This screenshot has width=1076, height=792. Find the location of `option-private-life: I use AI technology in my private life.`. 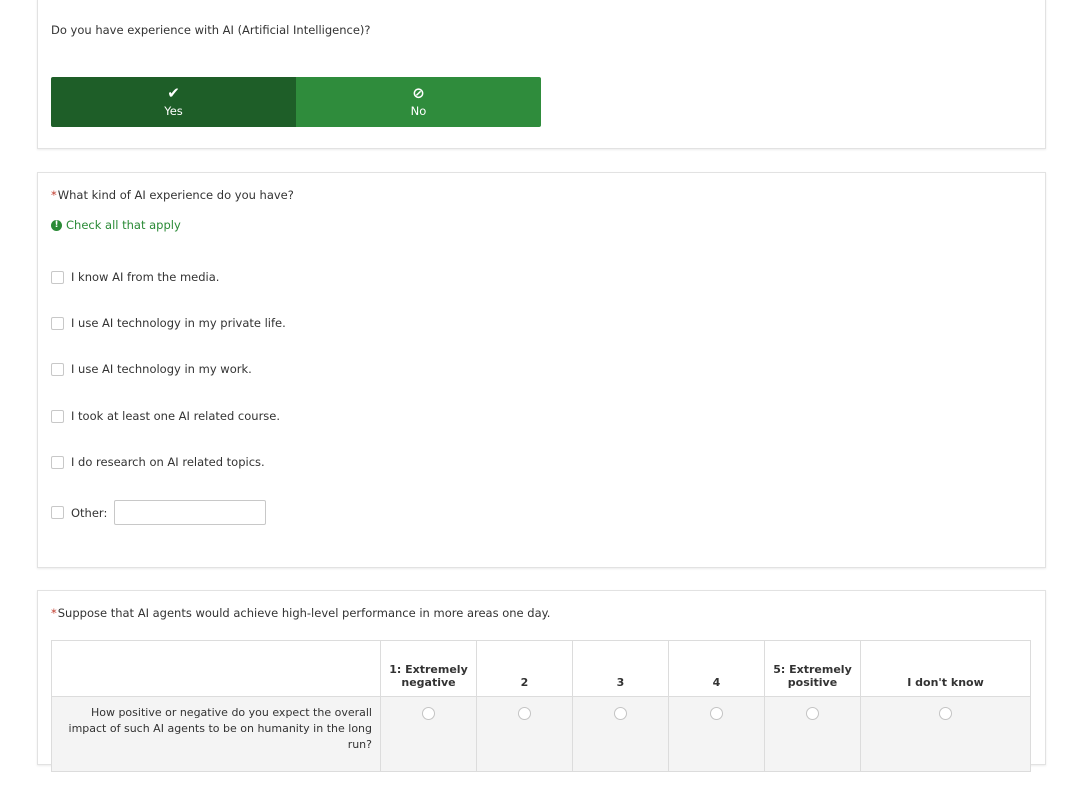

option-private-life: I use AI technology in my private life. is located at coordinates (168, 323).